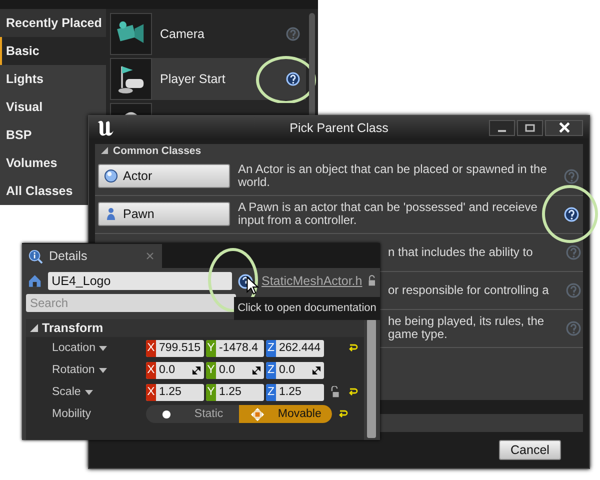  I want to click on mobility-option: Movable, so click(285, 414).